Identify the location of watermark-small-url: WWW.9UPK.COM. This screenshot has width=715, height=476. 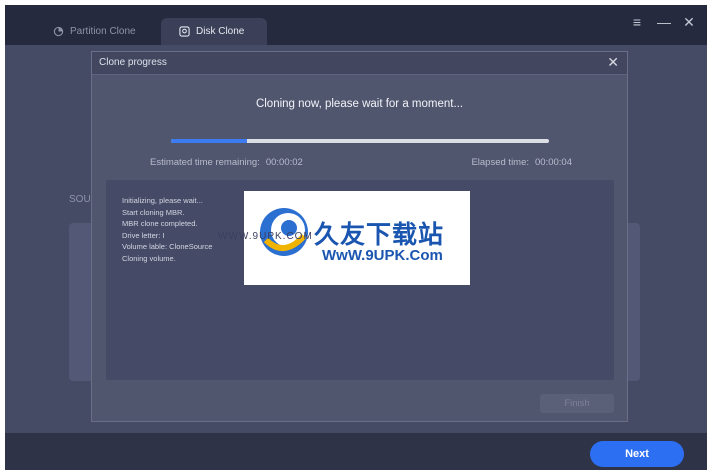
(265, 236).